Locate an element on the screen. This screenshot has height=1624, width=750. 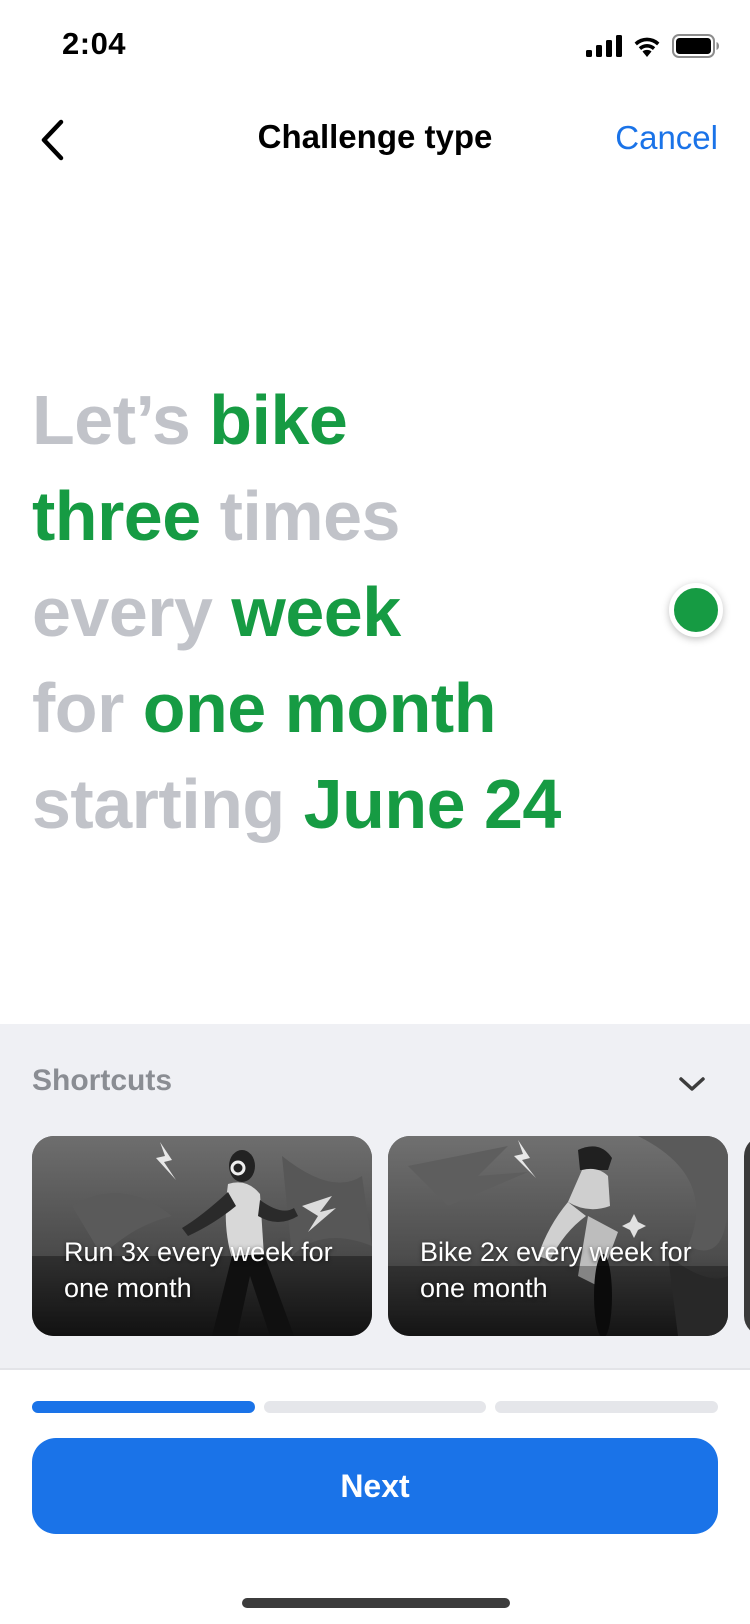
status-time: 2:04 is located at coordinates (94, 43).